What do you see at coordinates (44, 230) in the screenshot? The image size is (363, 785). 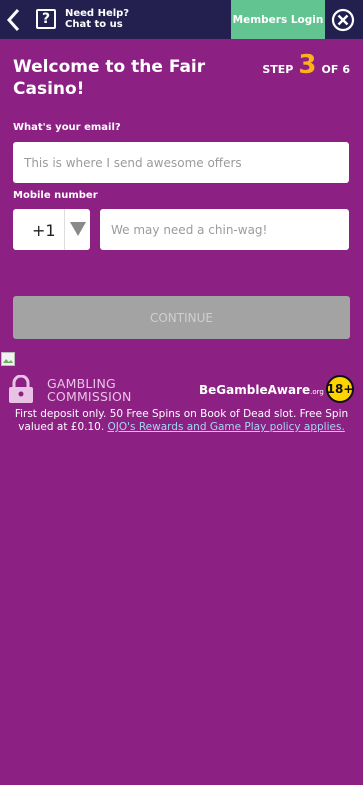 I see `country-code-value: +1` at bounding box center [44, 230].